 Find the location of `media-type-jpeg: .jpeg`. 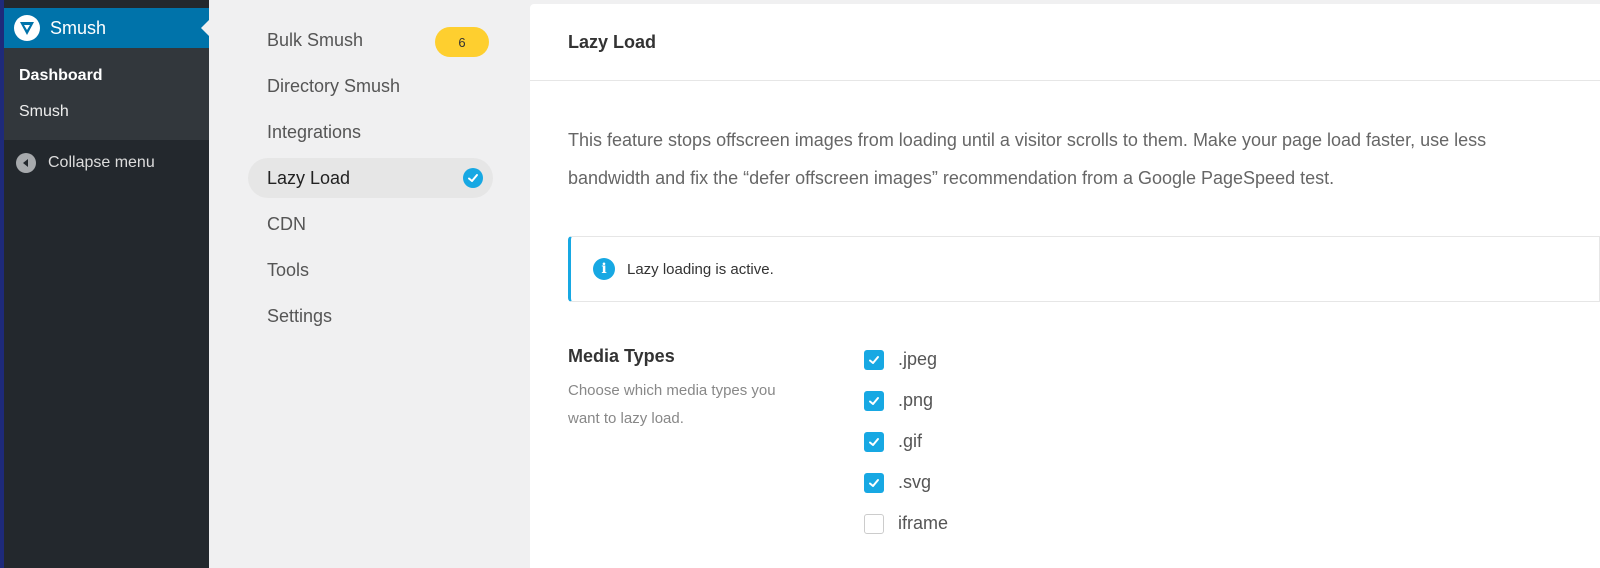

media-type-jpeg: .jpeg is located at coordinates (906, 359).